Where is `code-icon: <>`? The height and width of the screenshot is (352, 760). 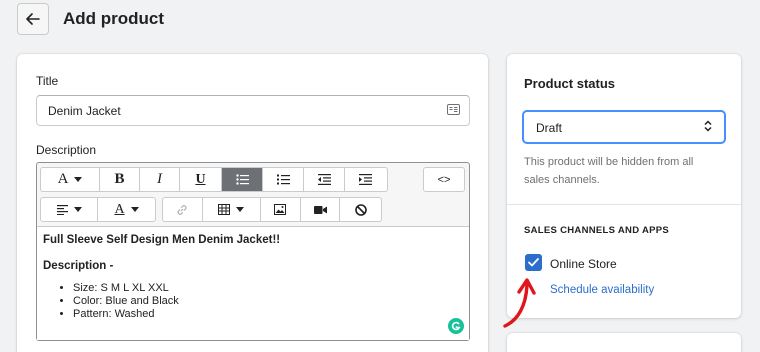
code-icon: <> is located at coordinates (444, 179).